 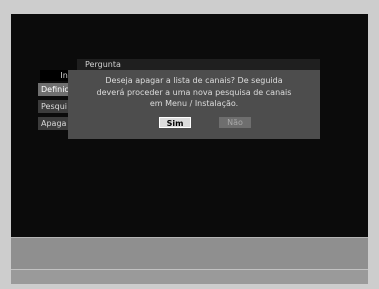 I want to click on dialog-message-line: em Menu / Instalação., so click(x=194, y=103).